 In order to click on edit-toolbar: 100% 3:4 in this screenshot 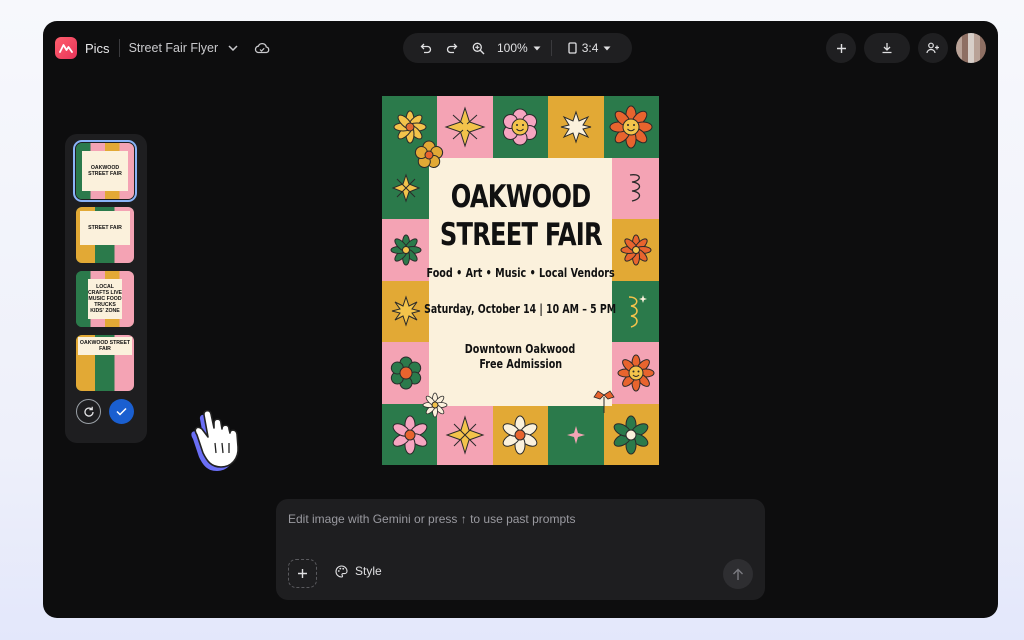, I will do `click(517, 48)`.